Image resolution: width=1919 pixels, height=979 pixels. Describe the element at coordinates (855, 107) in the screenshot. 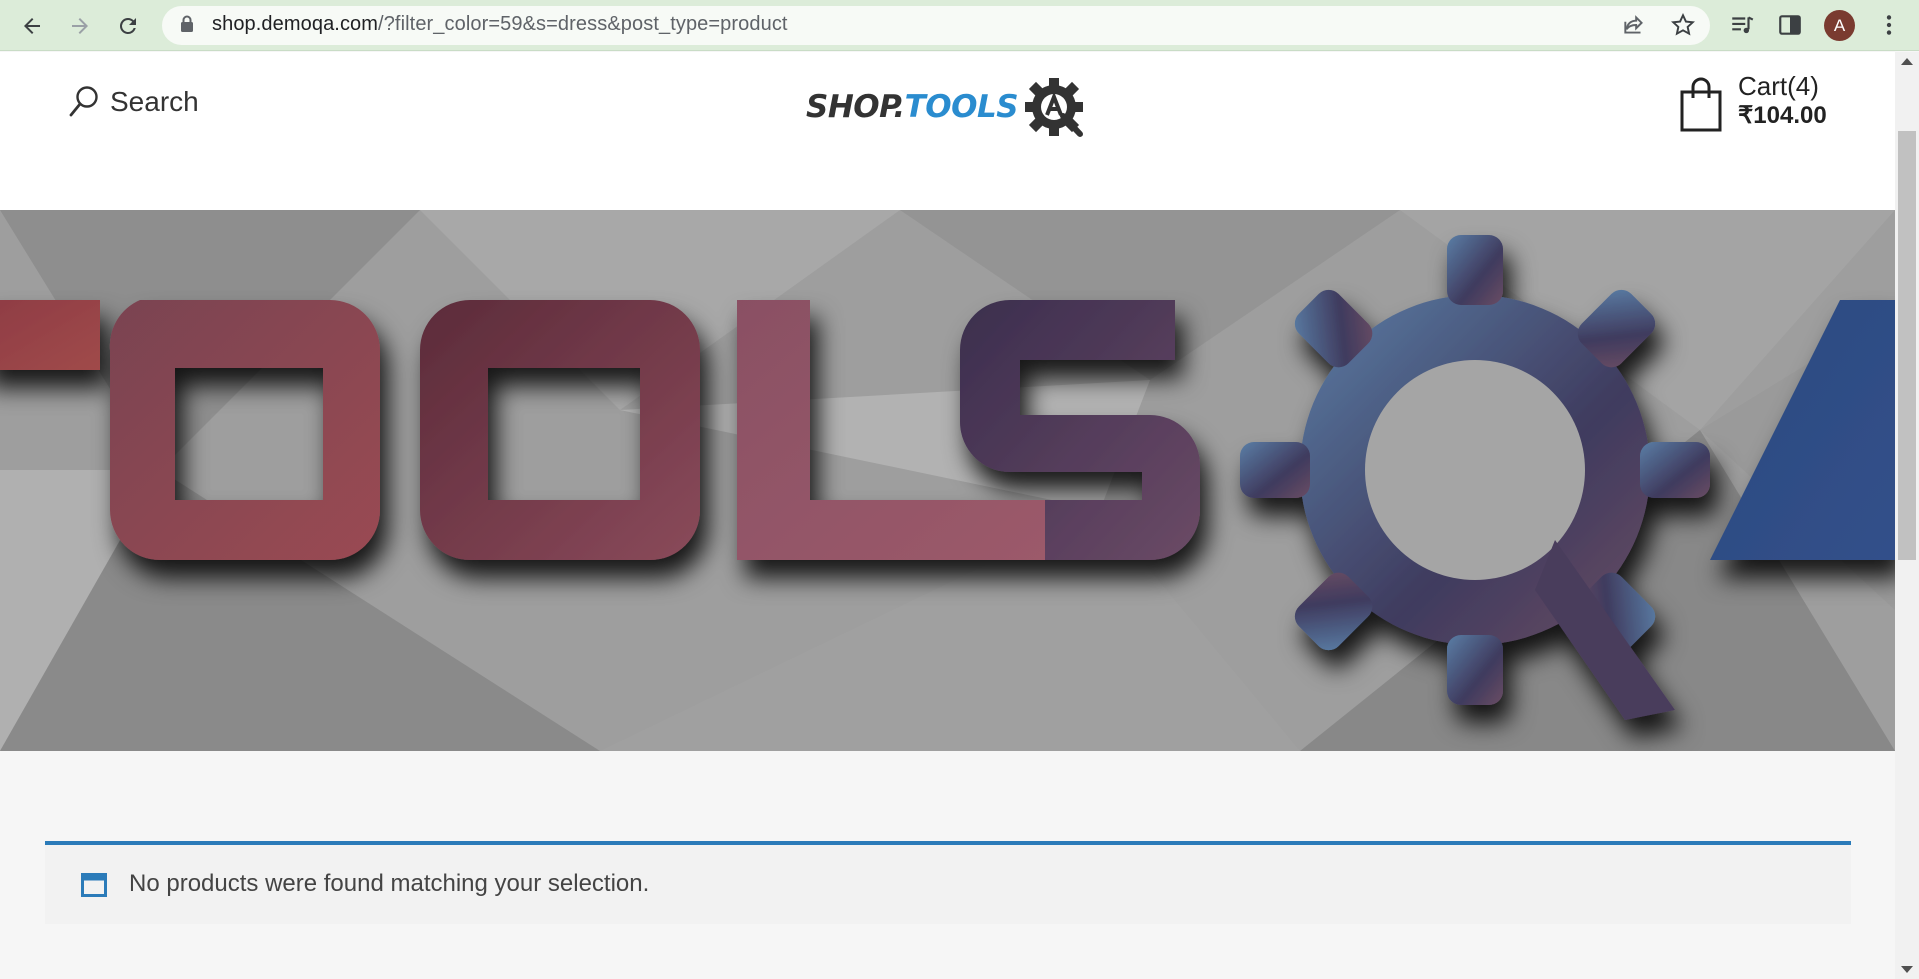

I see `logo-shop-text: SHOP.` at that location.